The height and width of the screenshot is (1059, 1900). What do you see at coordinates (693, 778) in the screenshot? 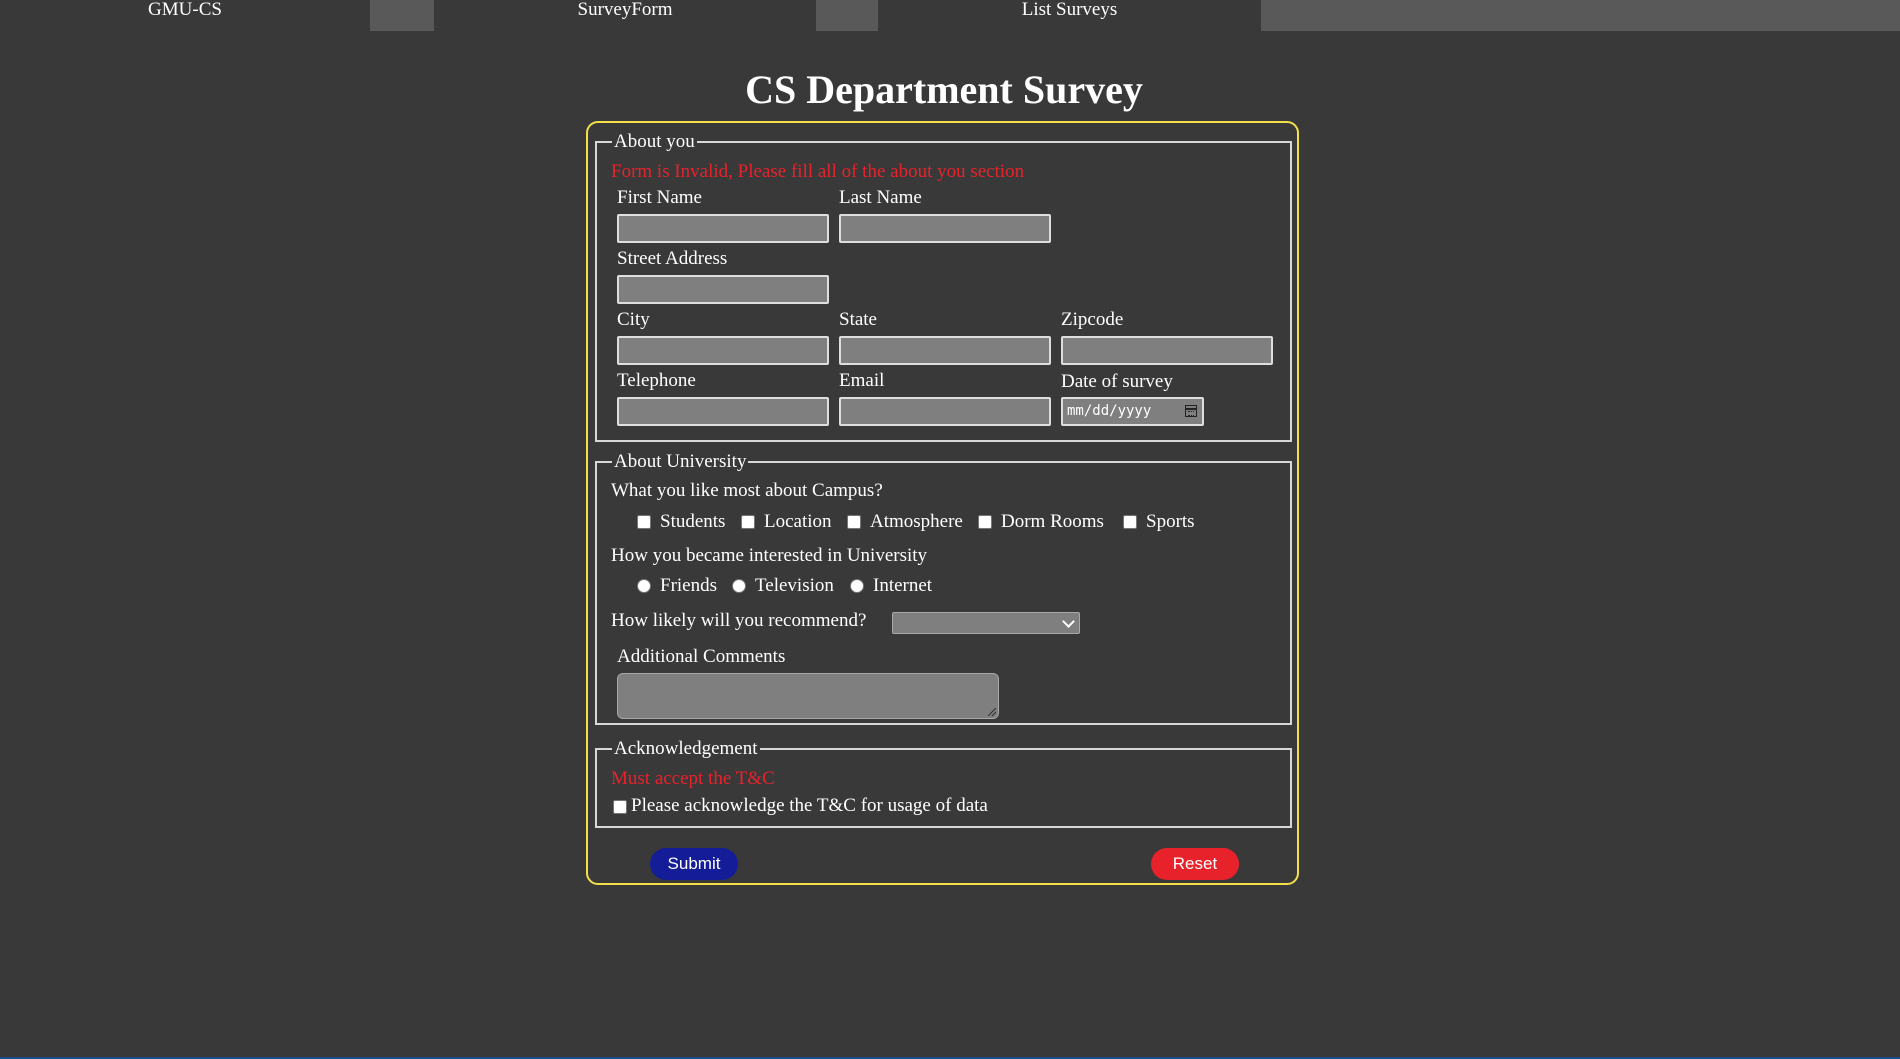
I see `acknowledgement-error: Must accept the T&C` at bounding box center [693, 778].